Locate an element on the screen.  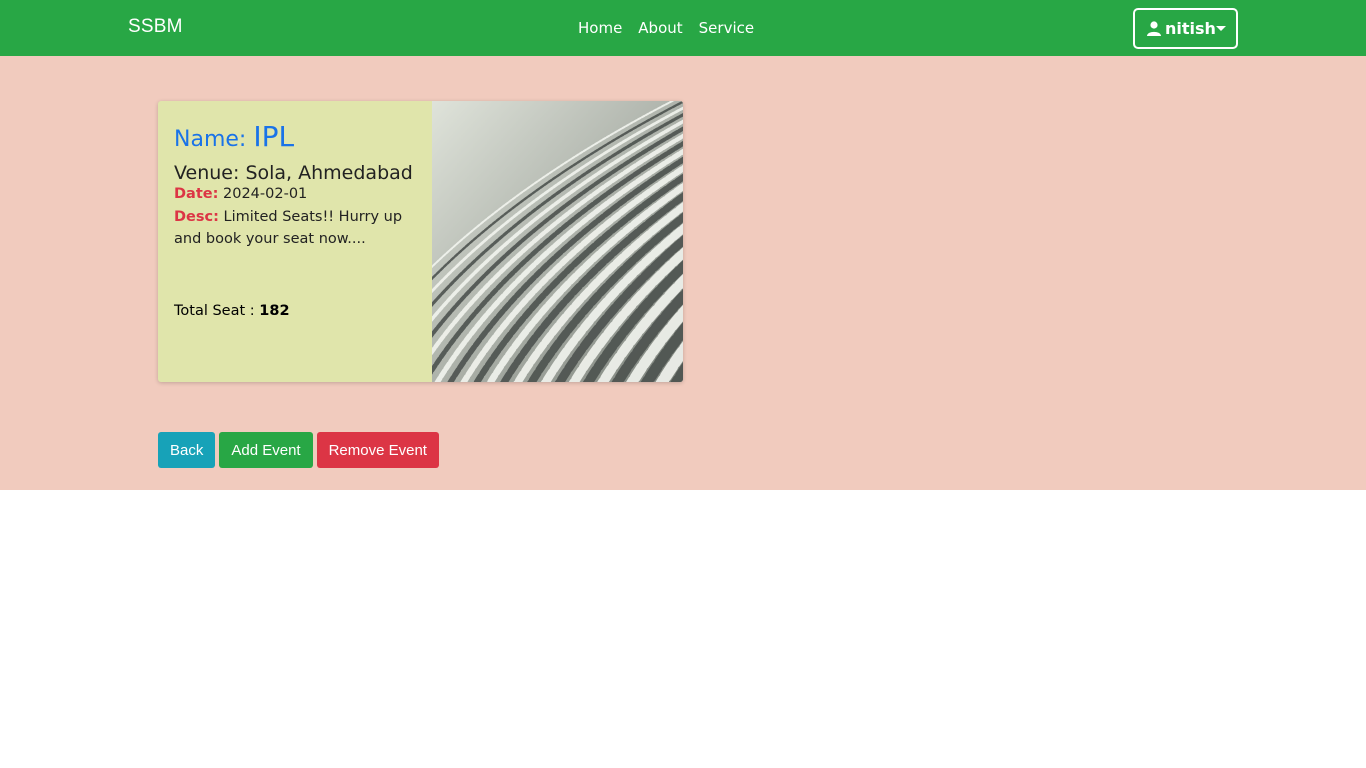
nav-link-service: Service is located at coordinates (726, 28).